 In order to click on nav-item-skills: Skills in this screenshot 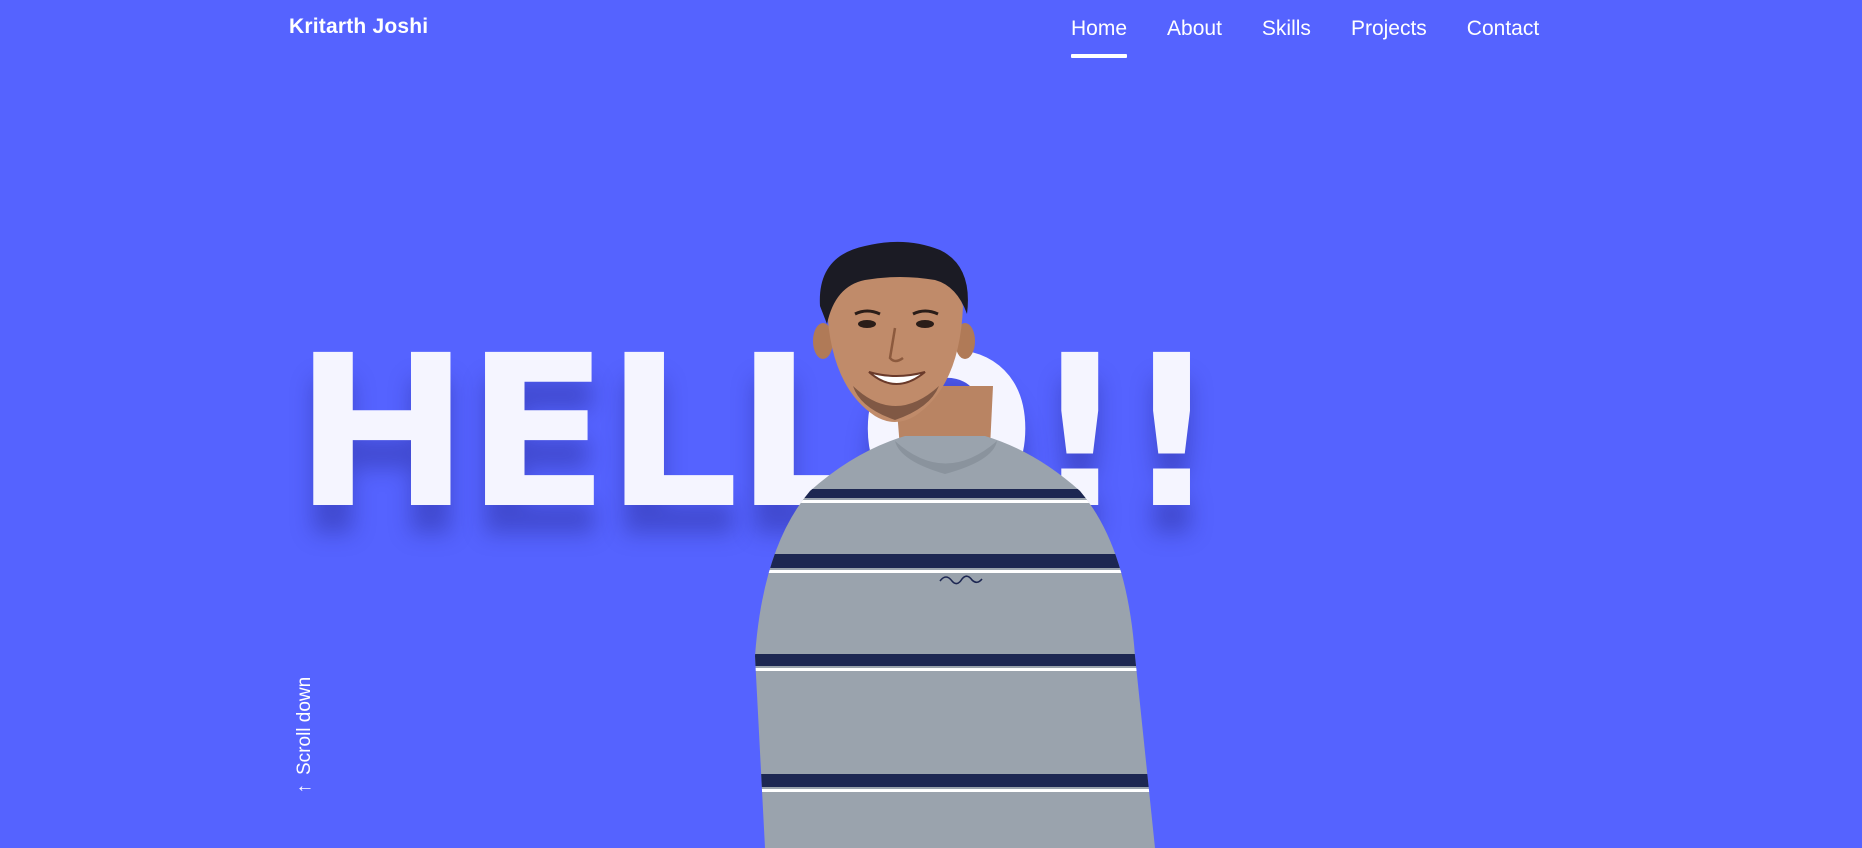, I will do `click(1286, 29)`.